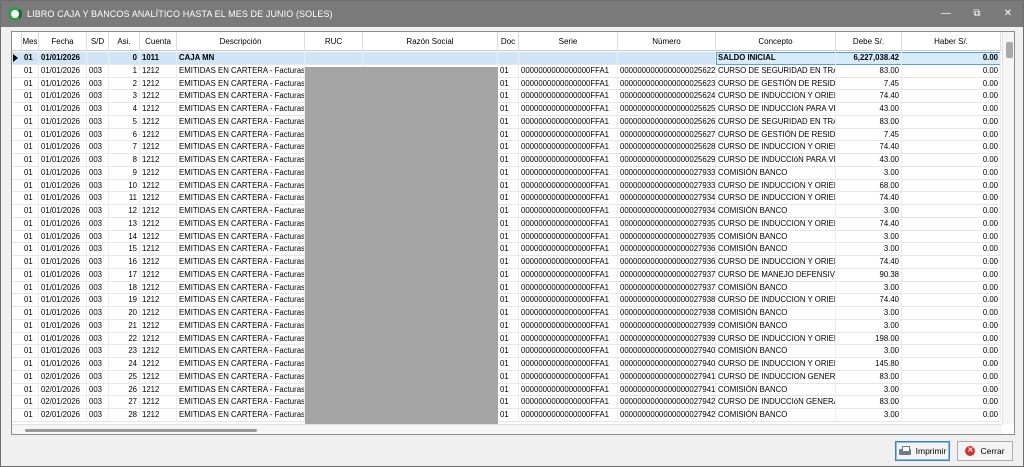 The width and height of the screenshot is (1024, 467). Describe the element at coordinates (869, 402) in the screenshot. I see `cell-debe: 83.00` at that location.